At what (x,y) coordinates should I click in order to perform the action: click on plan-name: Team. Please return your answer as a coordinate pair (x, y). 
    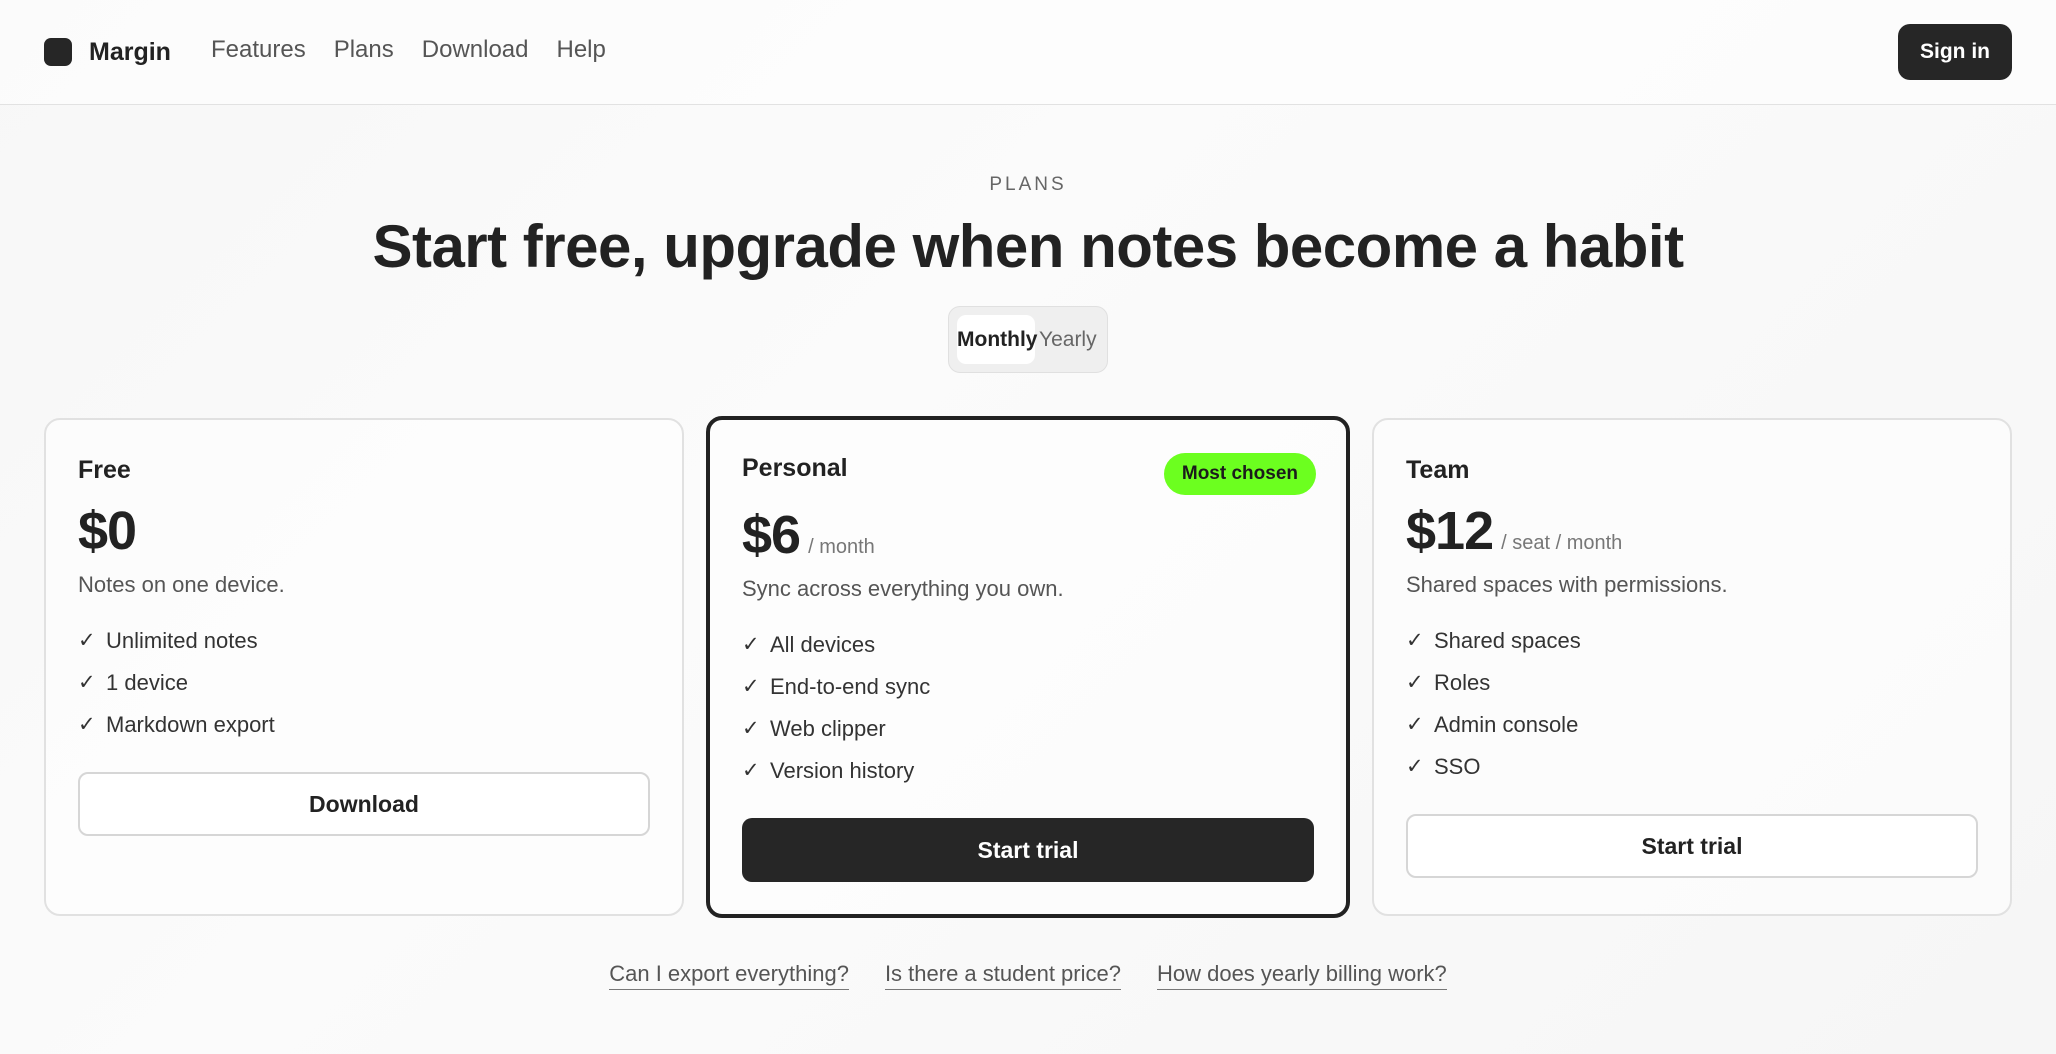
    Looking at the image, I should click on (1438, 470).